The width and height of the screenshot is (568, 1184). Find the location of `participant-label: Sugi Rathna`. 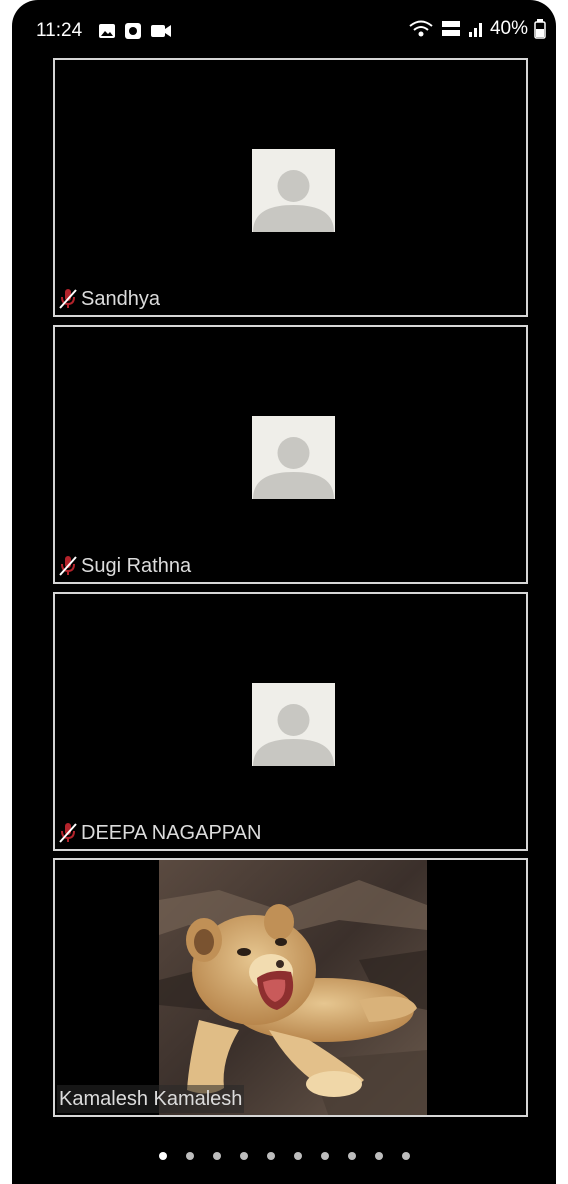

participant-label: Sugi Rathna is located at coordinates (124, 566).